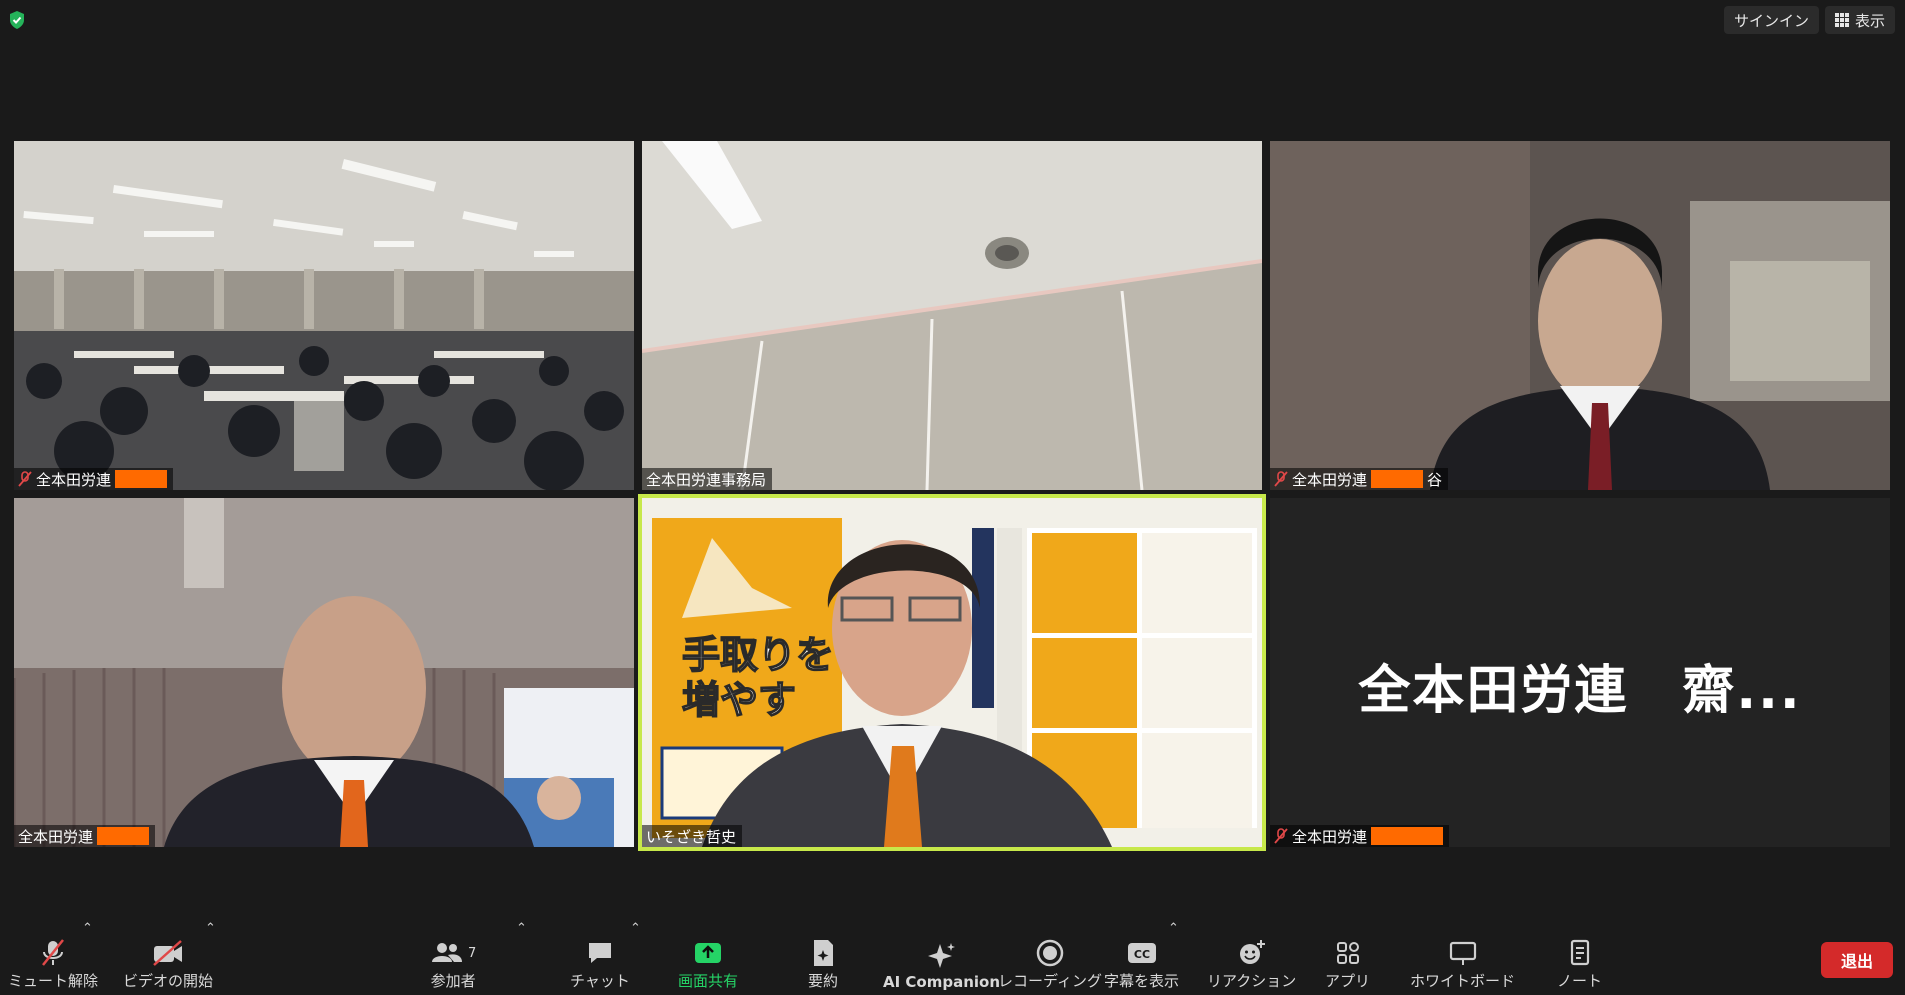 This screenshot has width=1905, height=995. I want to click on ai-companion-label: AI Companion, so click(942, 982).